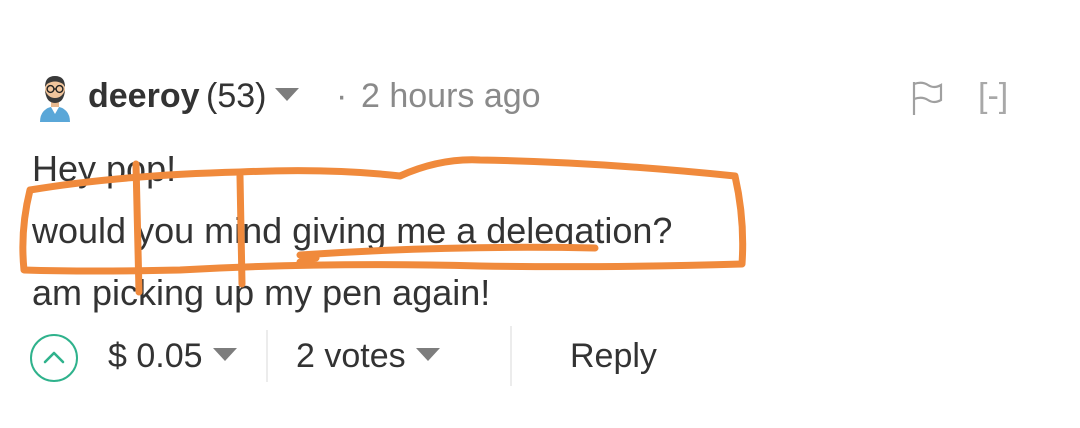  Describe the element at coordinates (261, 292) in the screenshot. I see `comment-body-line: am picking up my pen again!` at that location.